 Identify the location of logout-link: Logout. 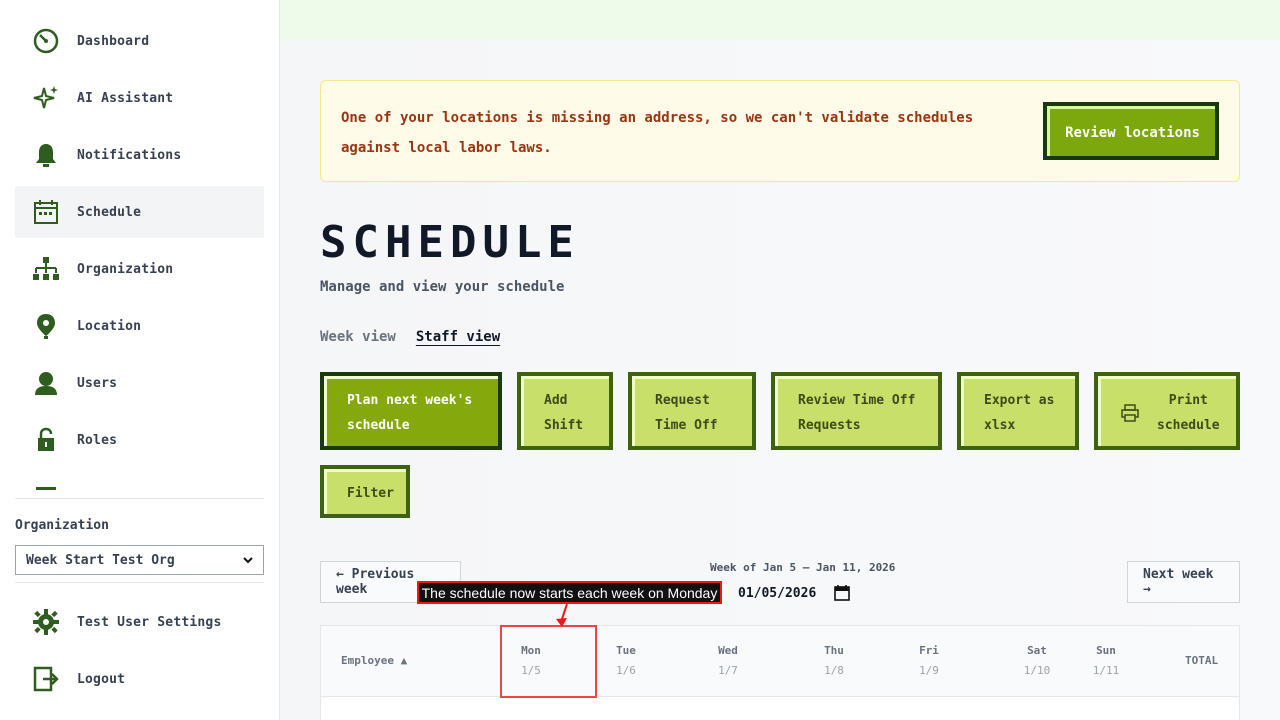
(77, 679).